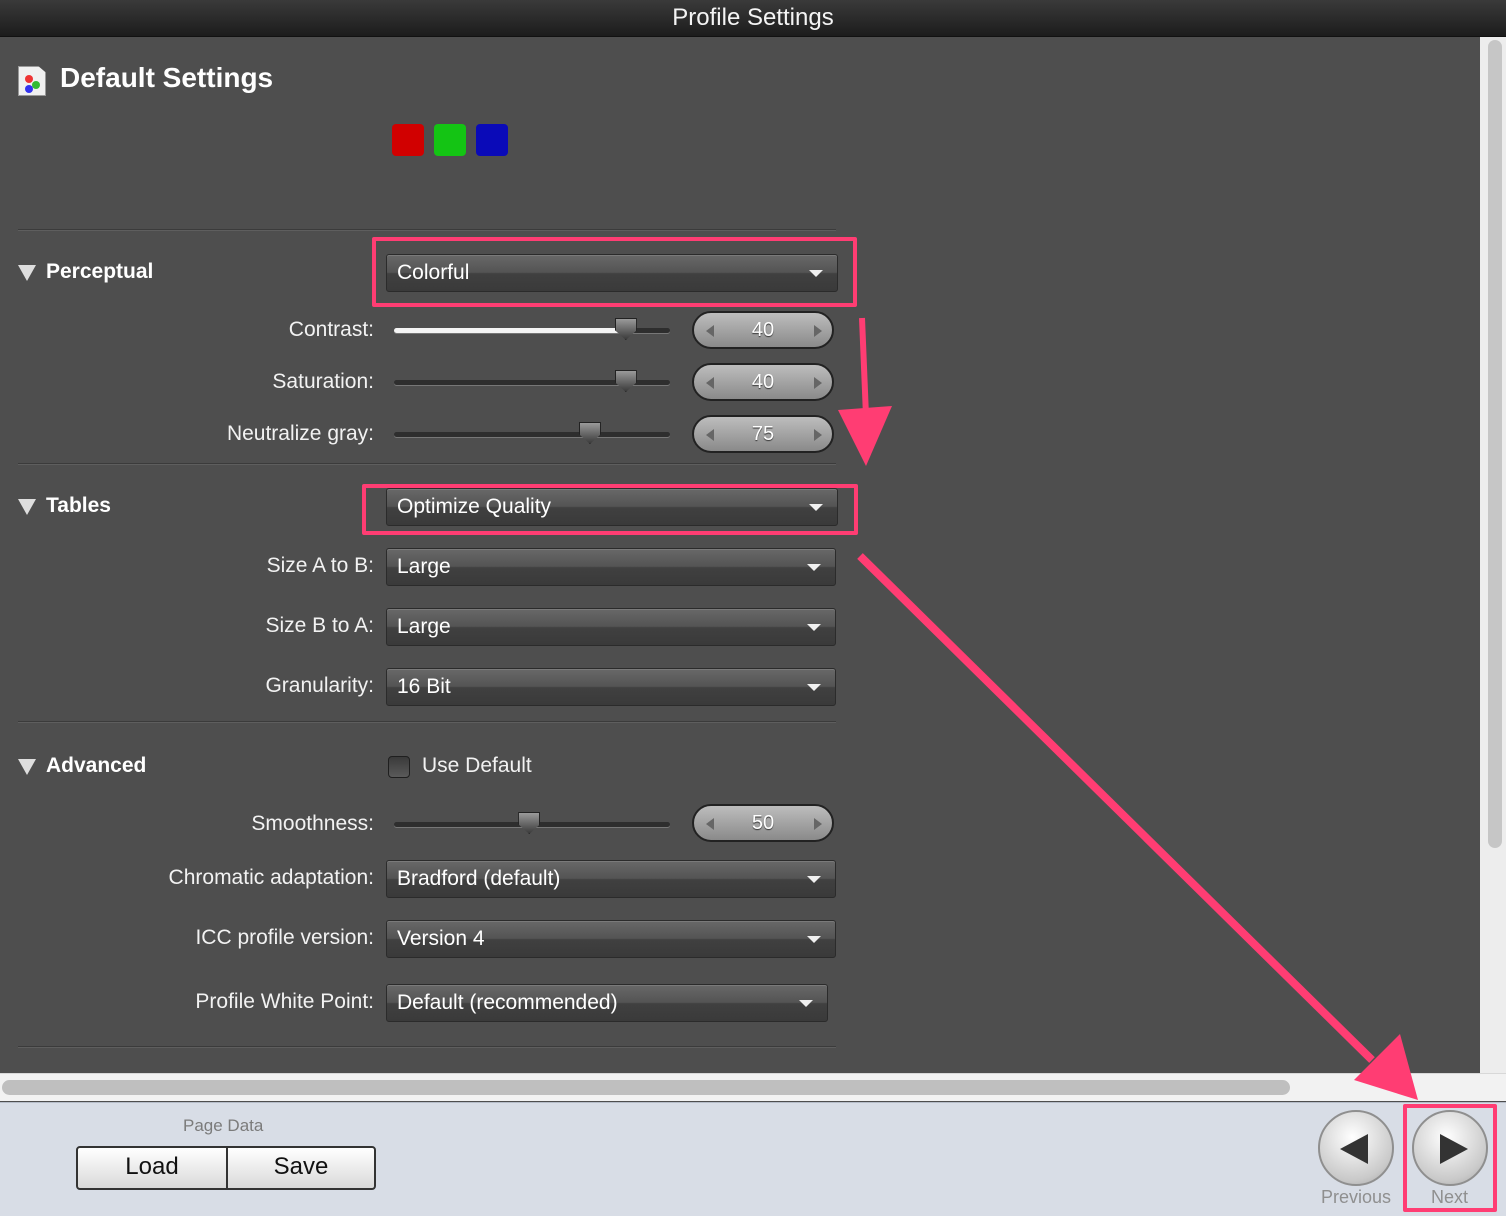  Describe the element at coordinates (477, 766) in the screenshot. I see `use-default-label: Use Default` at that location.